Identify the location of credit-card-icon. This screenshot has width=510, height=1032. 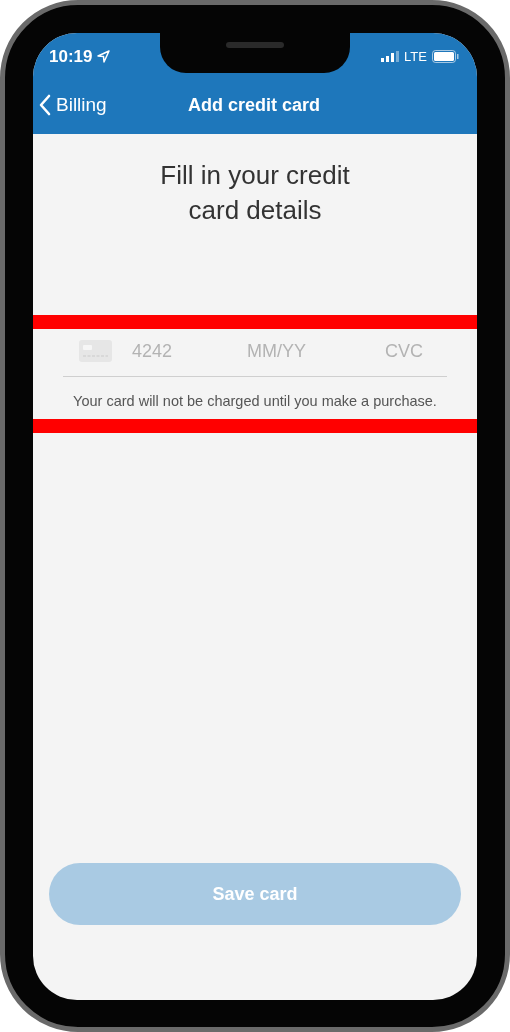
(95, 351).